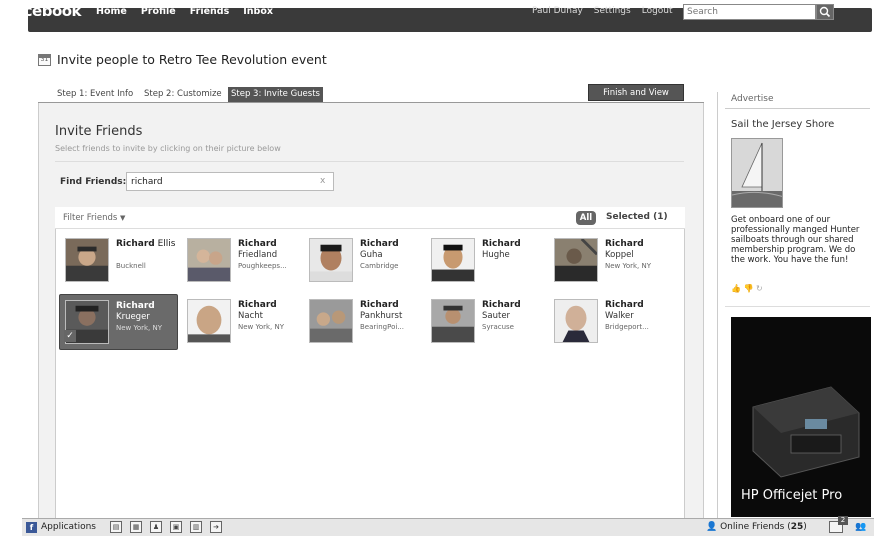 The width and height of the screenshot is (882, 536). What do you see at coordinates (196, 527) in the screenshot?
I see `video-icon: ▥` at bounding box center [196, 527].